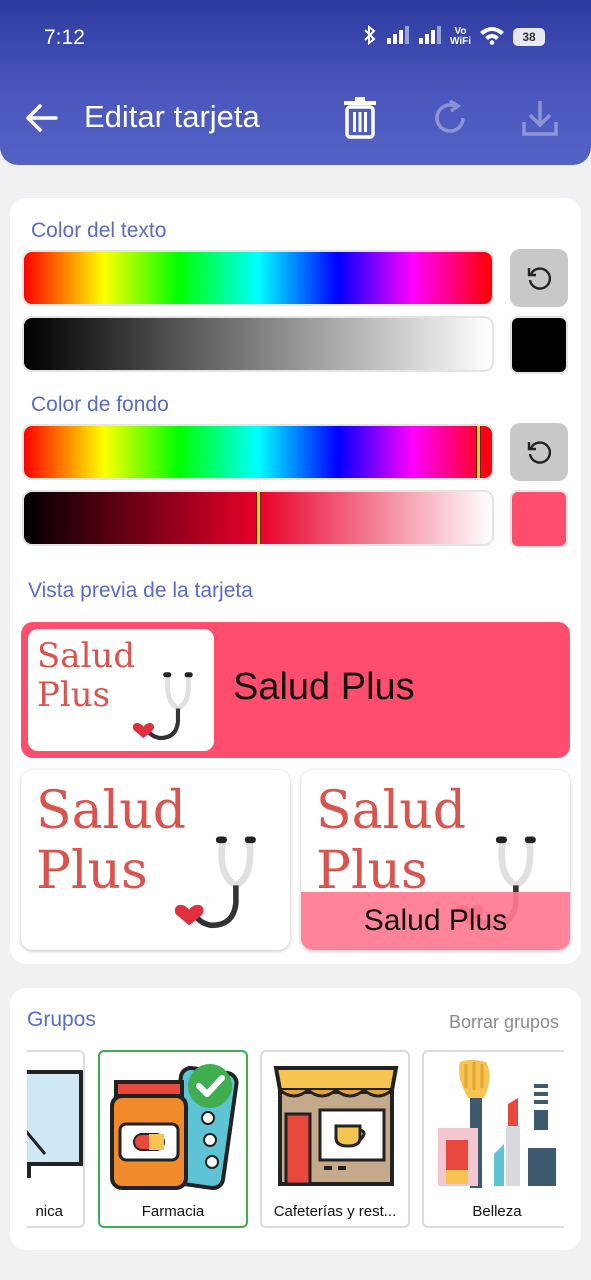 The image size is (591, 1280). Describe the element at coordinates (478, 452) in the screenshot. I see `bg-hue-handle` at that location.